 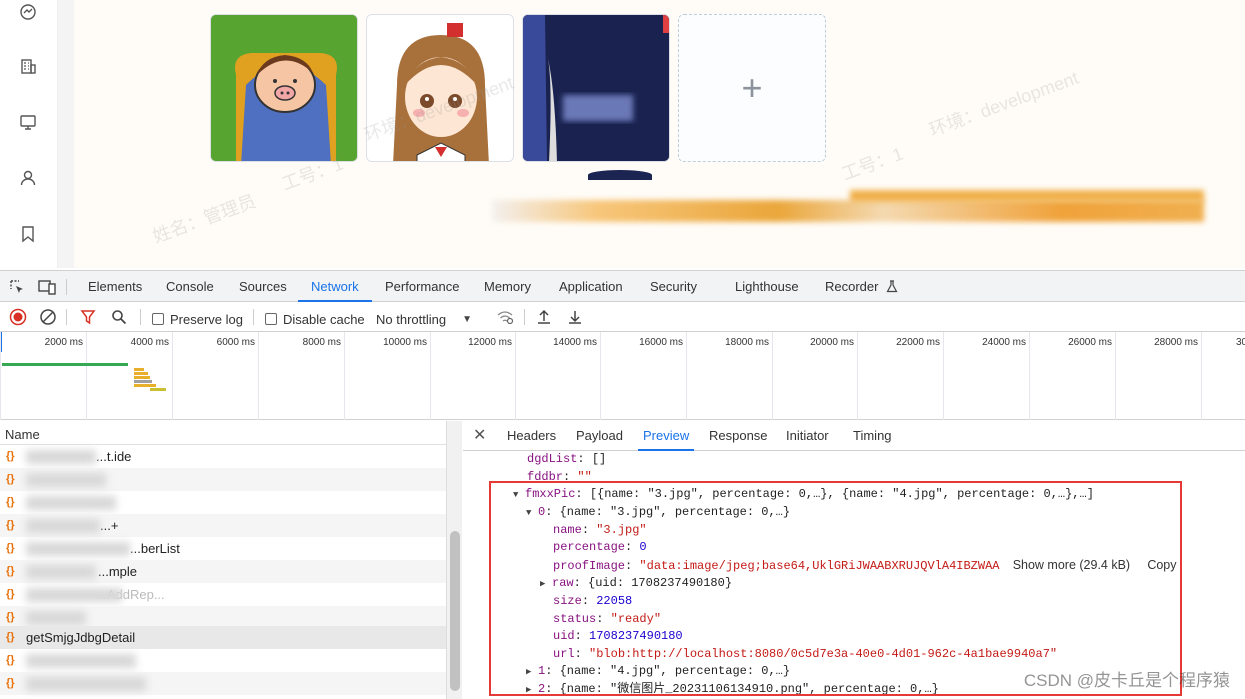 What do you see at coordinates (301, 376) in the screenshot?
I see `timeline-tick: 8000 ms` at bounding box center [301, 376].